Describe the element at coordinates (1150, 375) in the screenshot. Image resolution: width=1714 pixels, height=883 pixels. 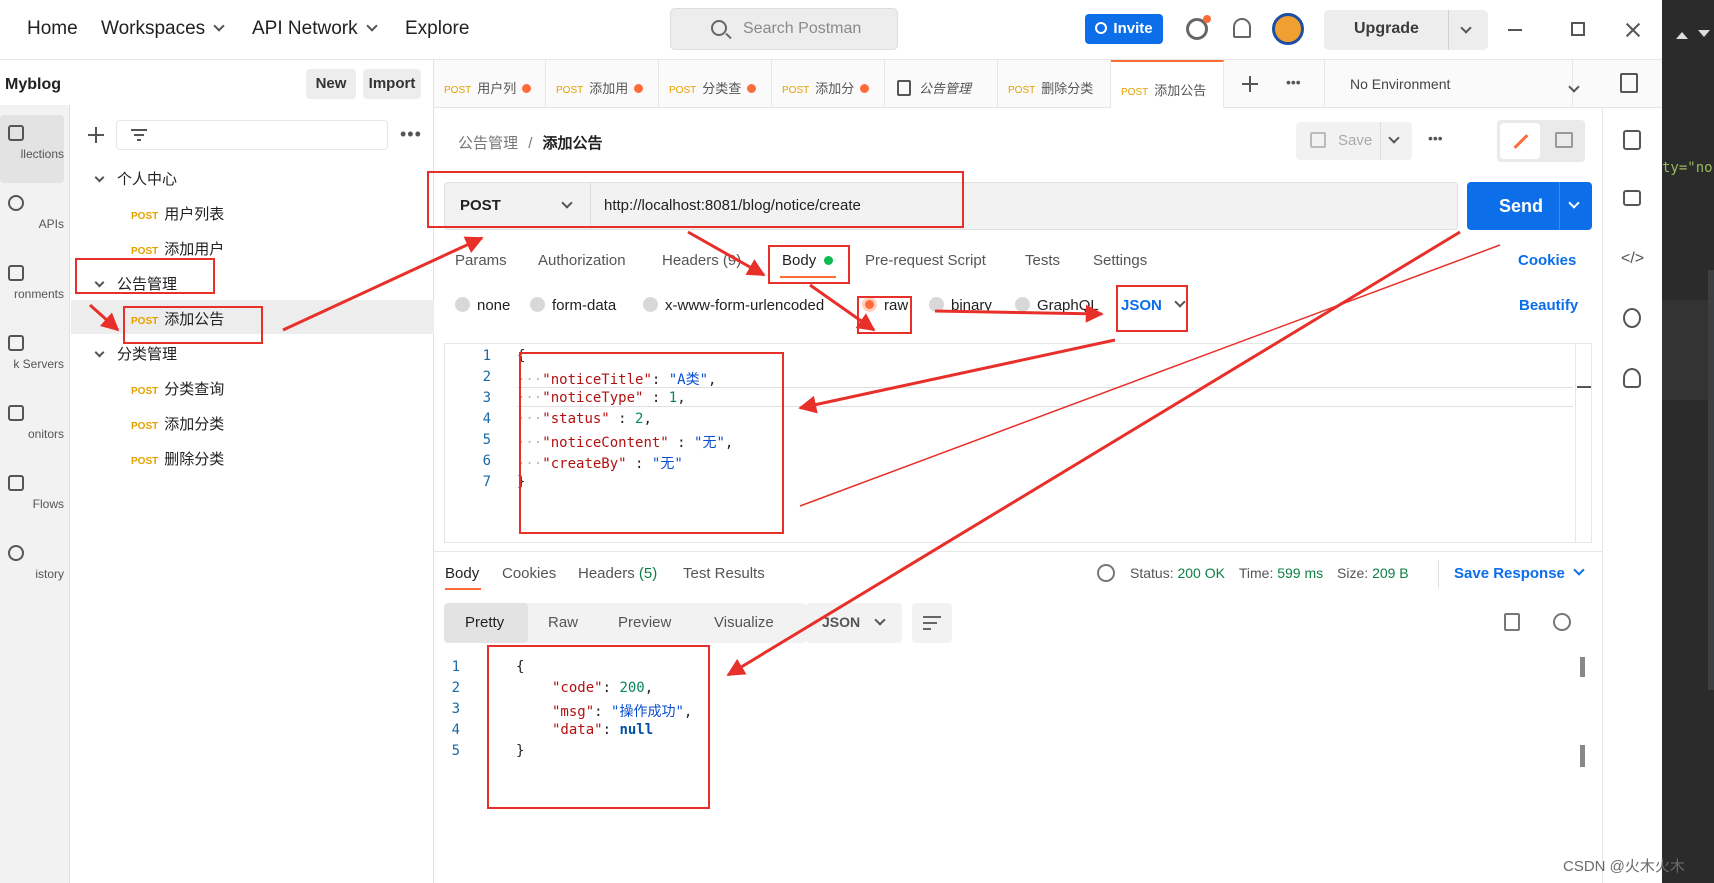
I see `annotation-arrow-thin` at that location.